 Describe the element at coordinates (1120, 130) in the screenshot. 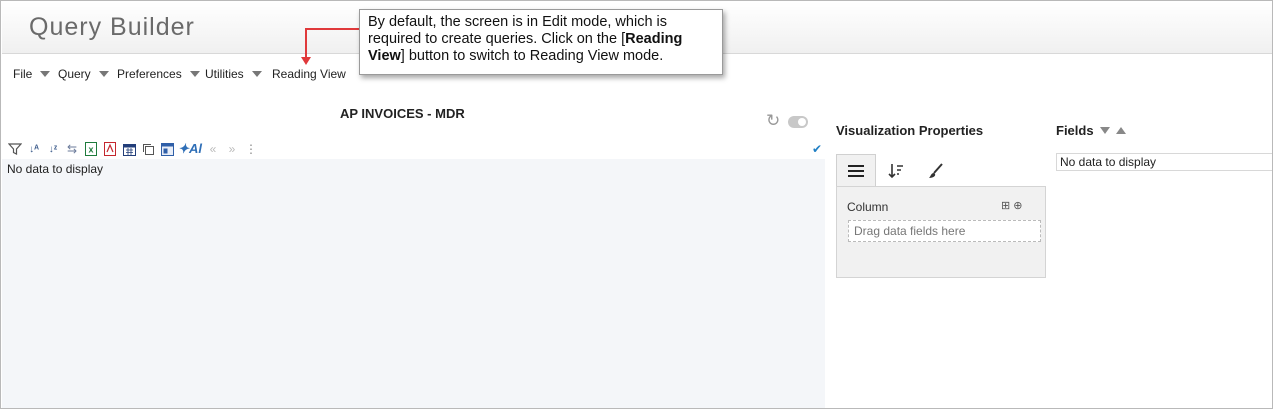

I see `sort-up-icon` at that location.